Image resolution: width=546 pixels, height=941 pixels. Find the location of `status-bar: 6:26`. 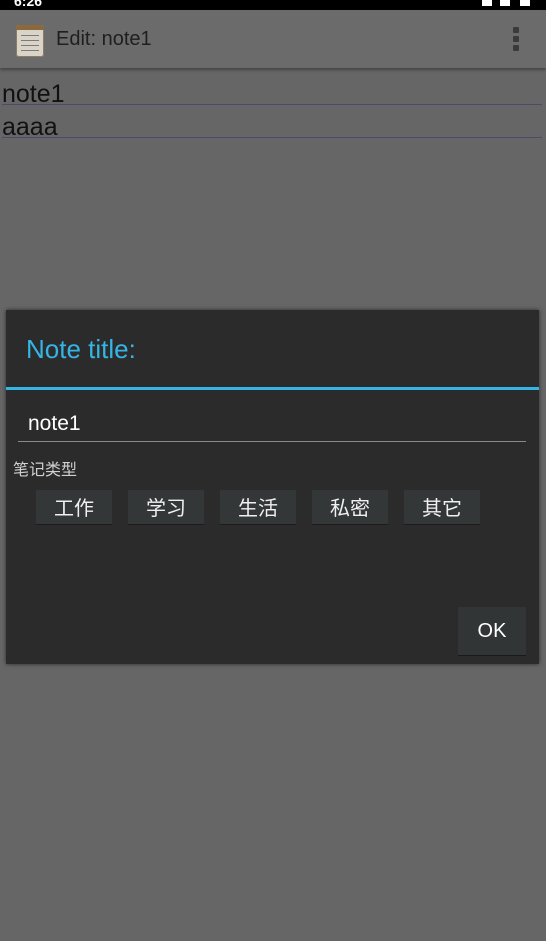

status-bar: 6:26 is located at coordinates (273, 5).